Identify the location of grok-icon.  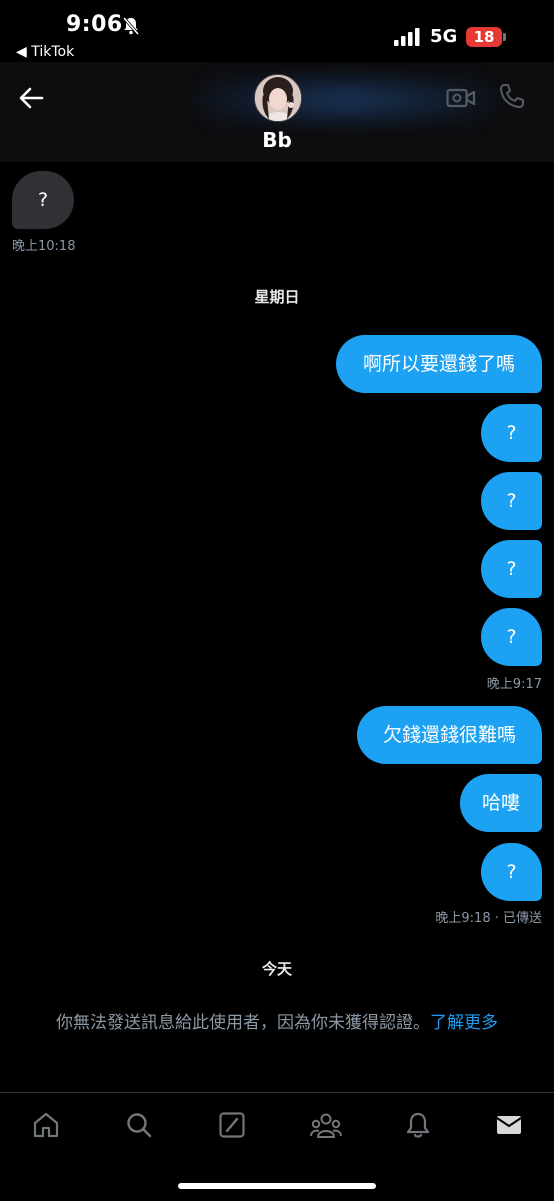
(232, 1125).